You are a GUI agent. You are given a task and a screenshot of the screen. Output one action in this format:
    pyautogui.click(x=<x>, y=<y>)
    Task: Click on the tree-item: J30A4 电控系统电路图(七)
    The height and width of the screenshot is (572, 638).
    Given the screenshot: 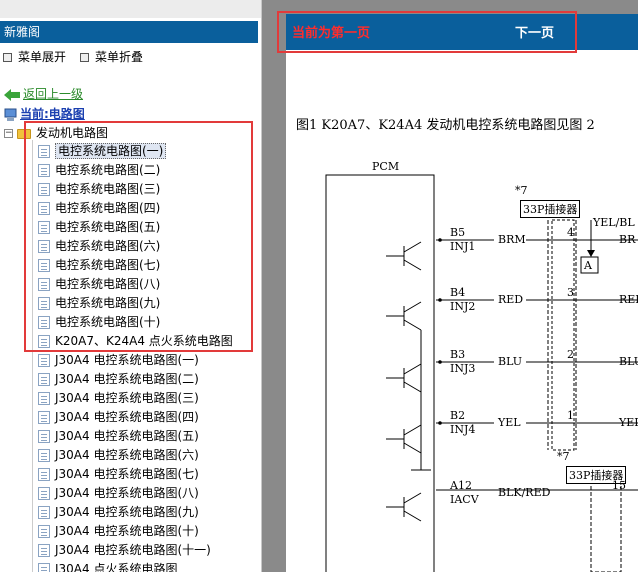 What is the action you would take?
    pyautogui.click(x=118, y=473)
    